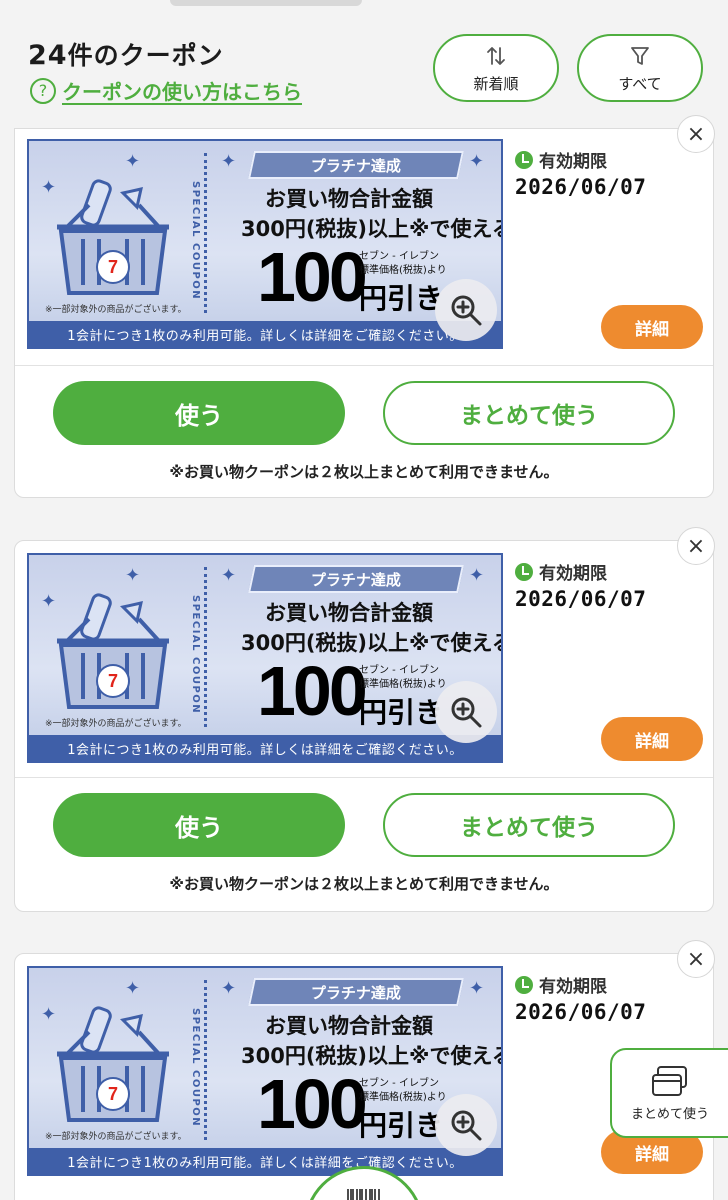 This screenshot has height=1200, width=728. I want to click on sort-label: 新着順, so click(496, 83).